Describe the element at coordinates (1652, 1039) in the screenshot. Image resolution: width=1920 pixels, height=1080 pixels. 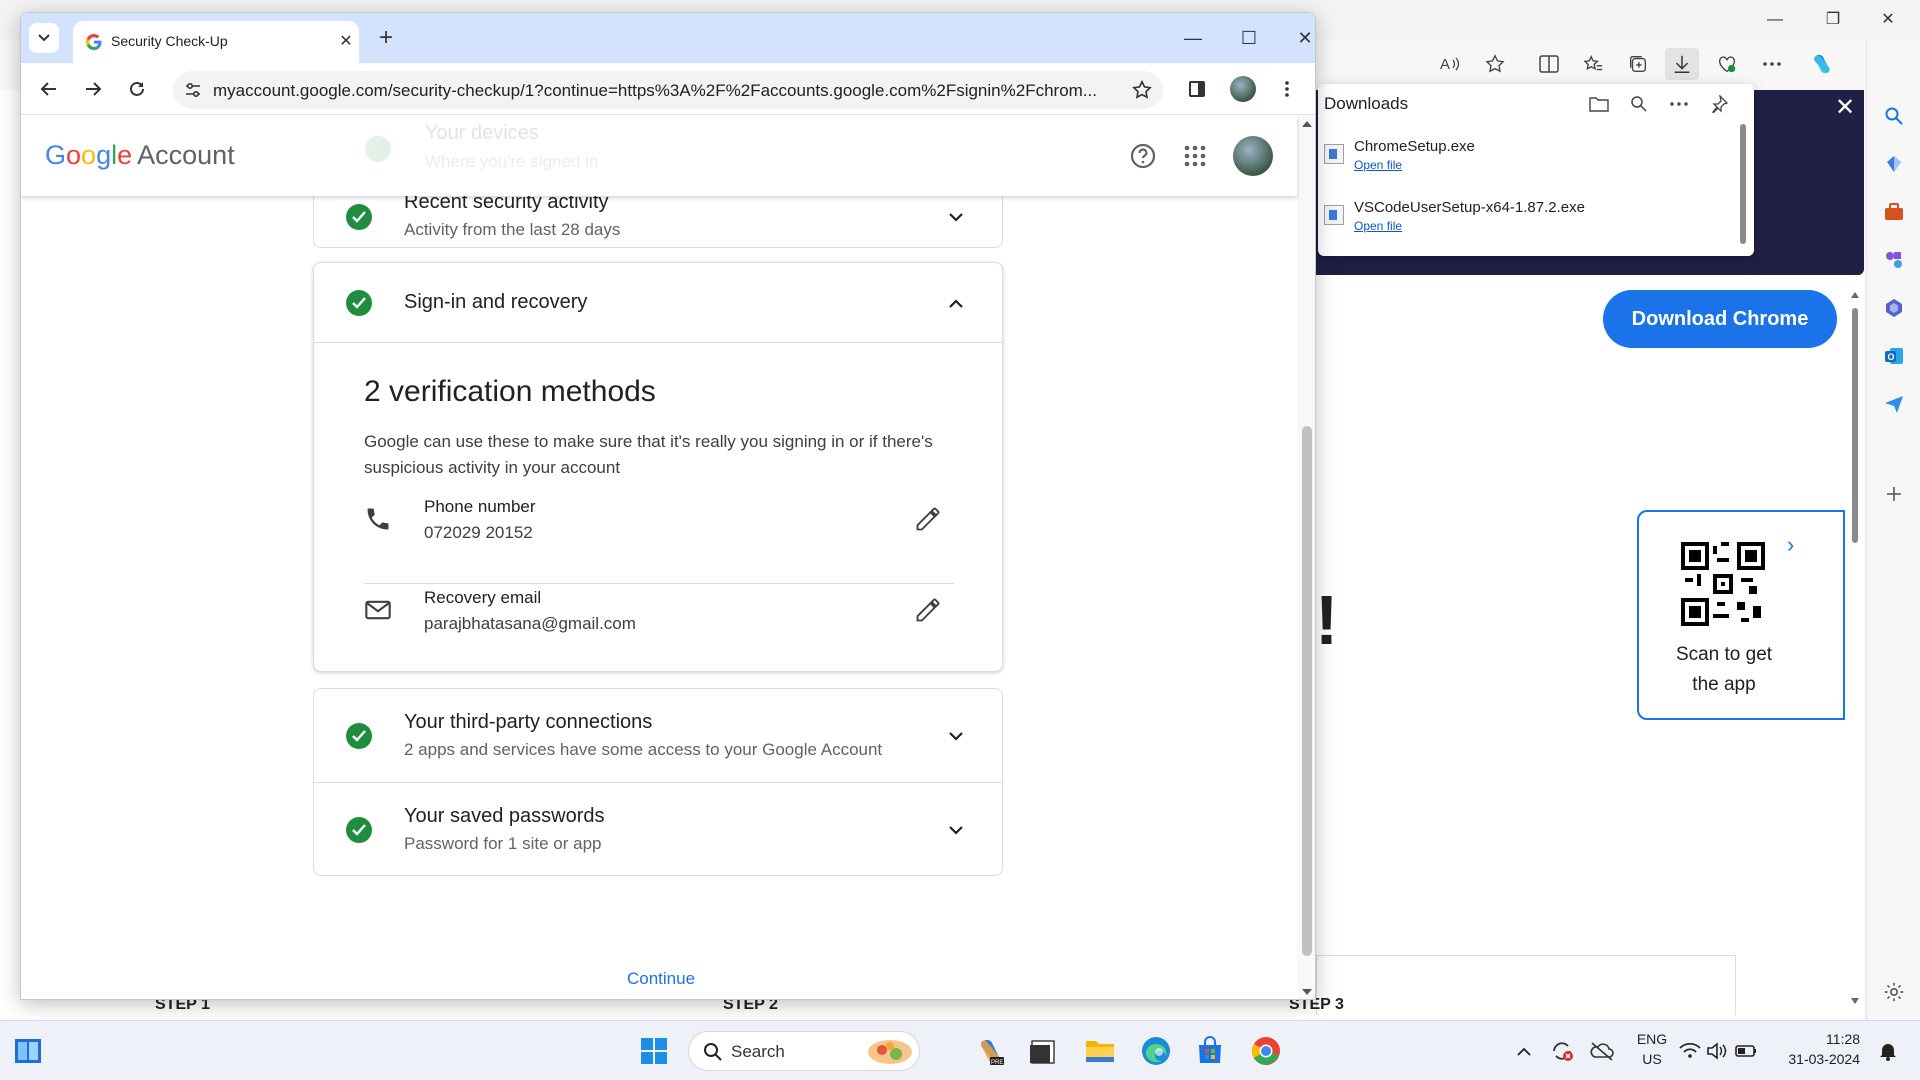
I see `language-code: ENG` at that location.